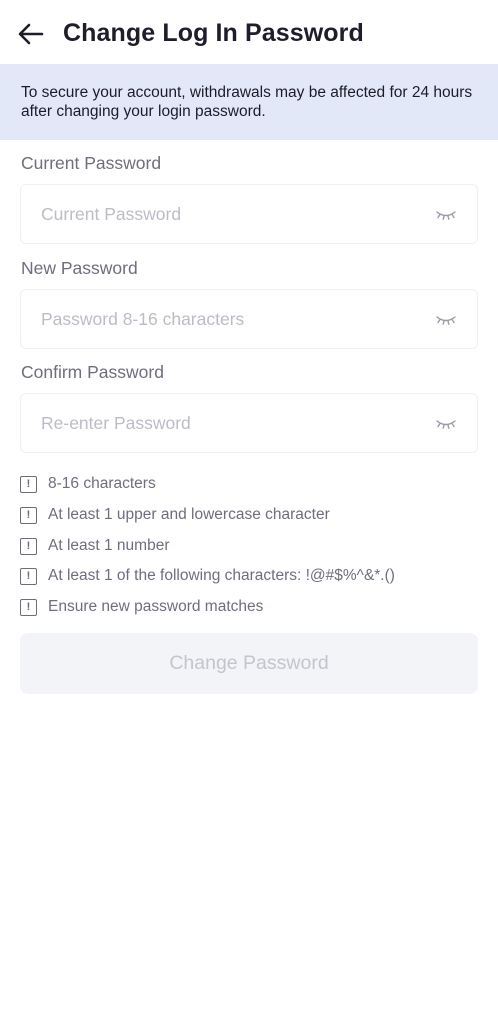 This screenshot has width=498, height=1024. Describe the element at coordinates (92, 372) in the screenshot. I see `confirm-password-label: Confirm Password` at that location.